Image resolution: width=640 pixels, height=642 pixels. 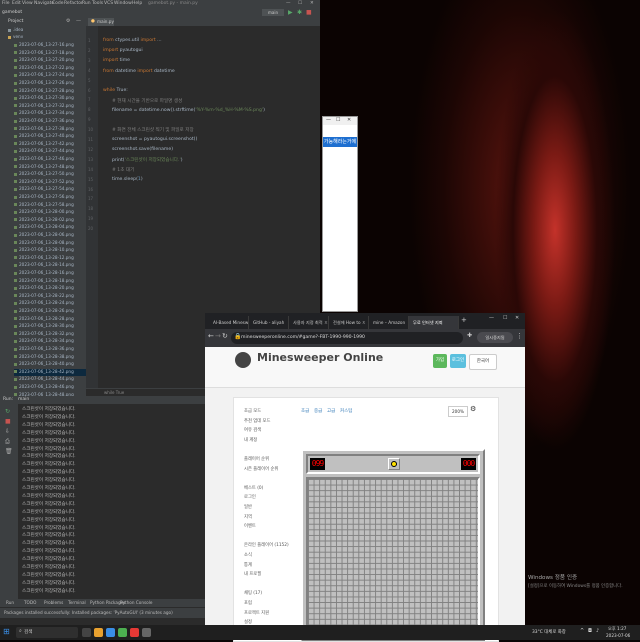 What do you see at coordinates (44, 326) in the screenshot?
I see `tree-file: 2023-07-06_13-28-30.png` at bounding box center [44, 326].